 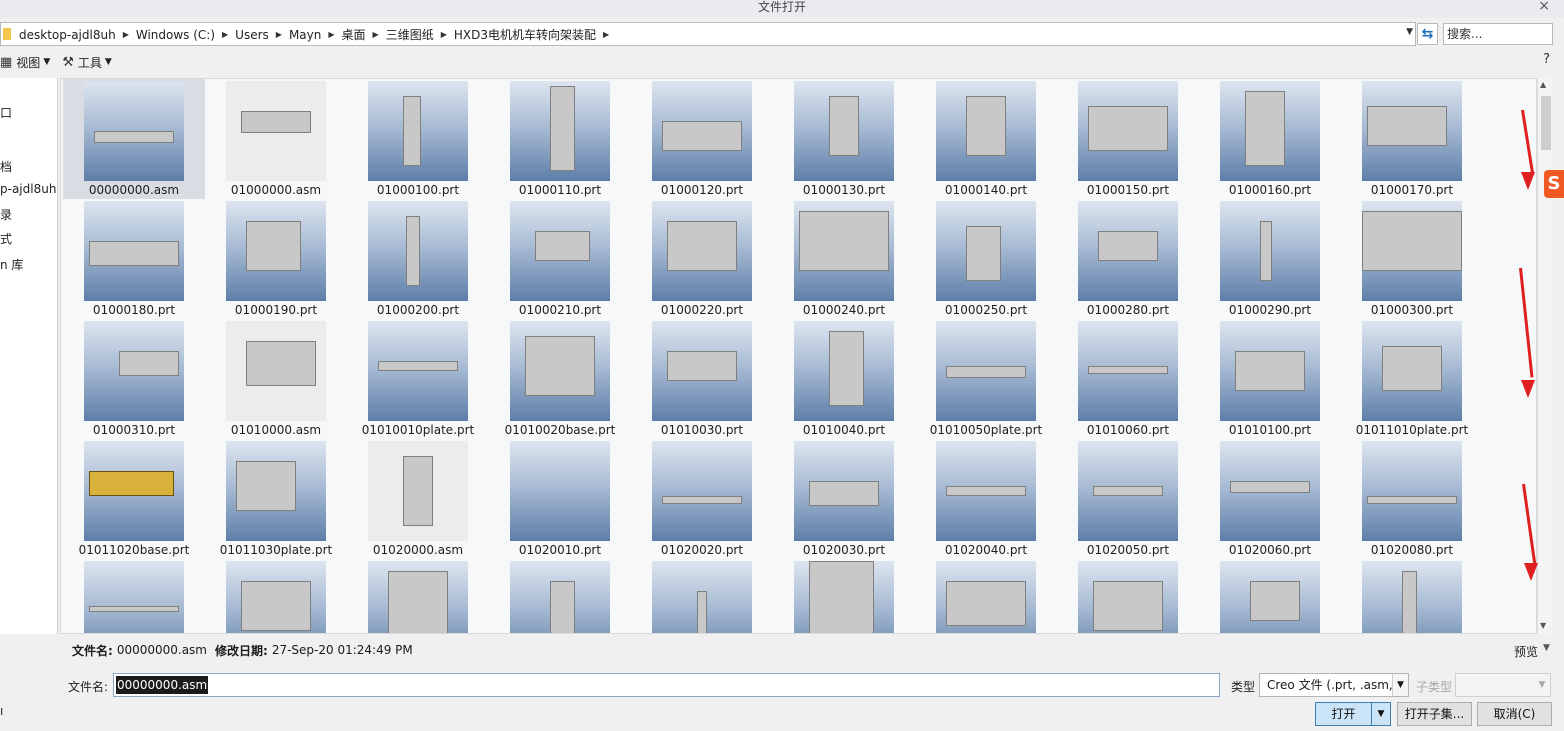 I want to click on breadcrumb-item: HXD3电机机车转向架装配 ▶, so click(x=535, y=34).